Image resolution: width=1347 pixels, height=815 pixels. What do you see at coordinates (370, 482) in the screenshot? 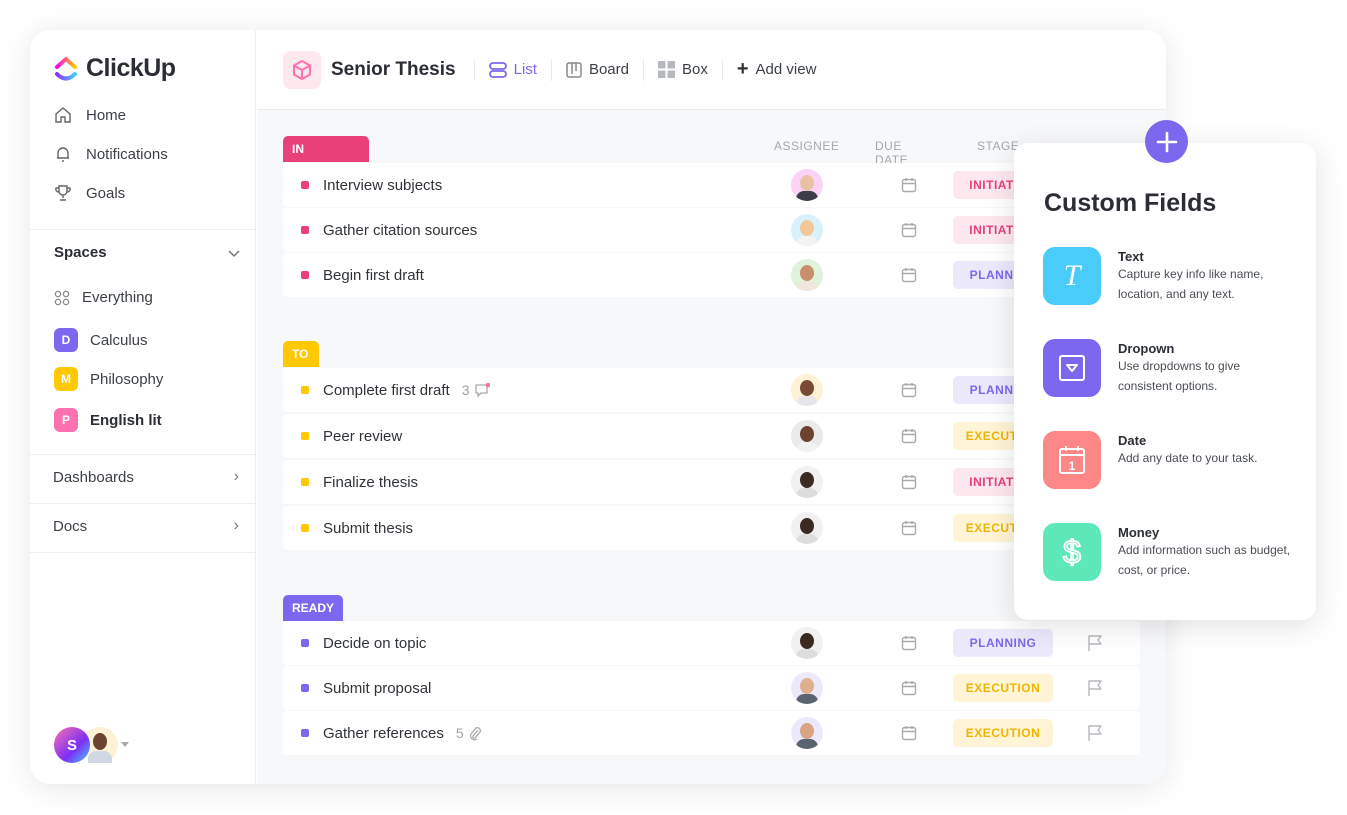
I see `task-name: Finalize thesis` at bounding box center [370, 482].